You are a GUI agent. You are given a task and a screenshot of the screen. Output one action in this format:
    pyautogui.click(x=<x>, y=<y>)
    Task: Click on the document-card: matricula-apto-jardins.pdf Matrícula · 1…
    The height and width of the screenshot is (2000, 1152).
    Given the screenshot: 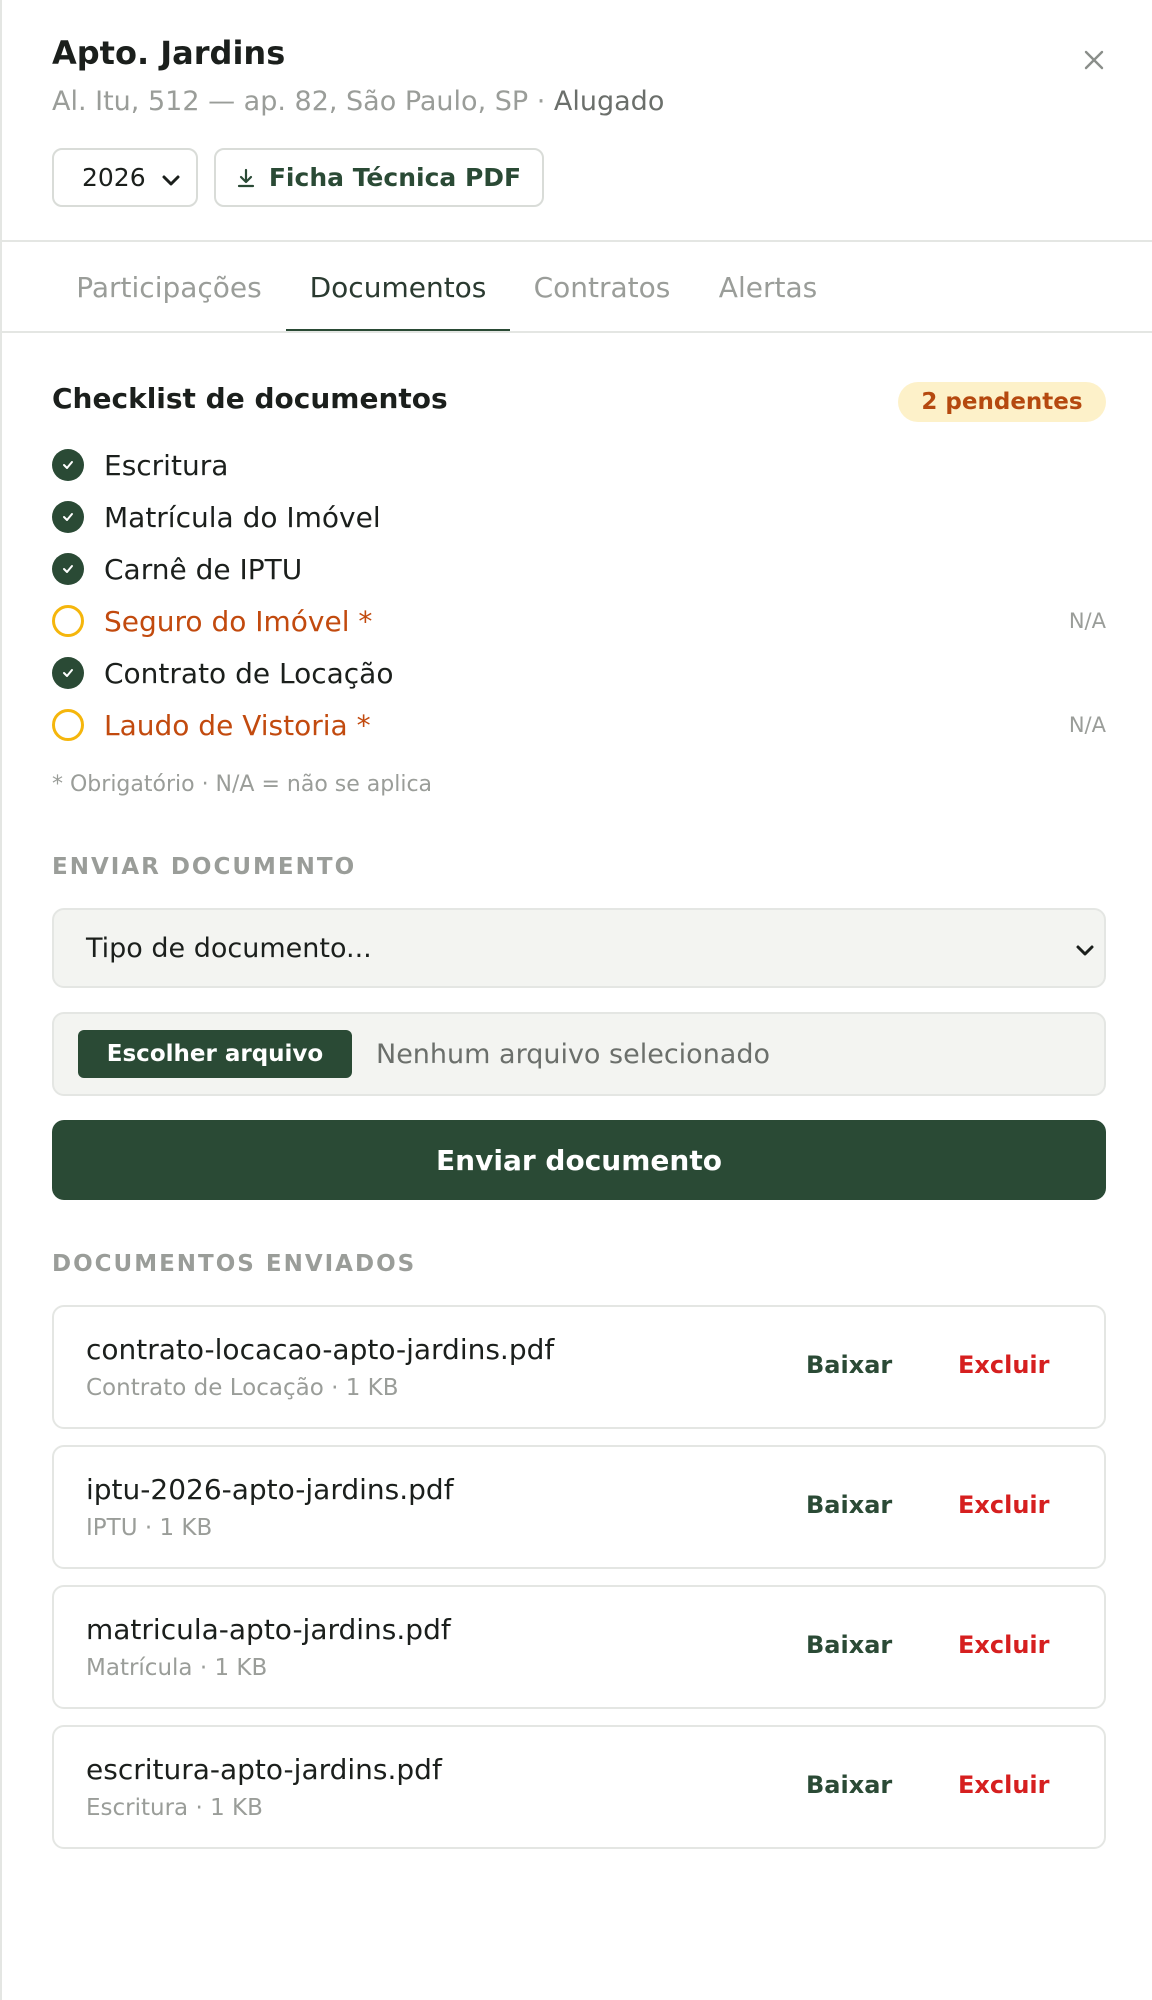 What is the action you would take?
    pyautogui.click(x=579, y=1647)
    